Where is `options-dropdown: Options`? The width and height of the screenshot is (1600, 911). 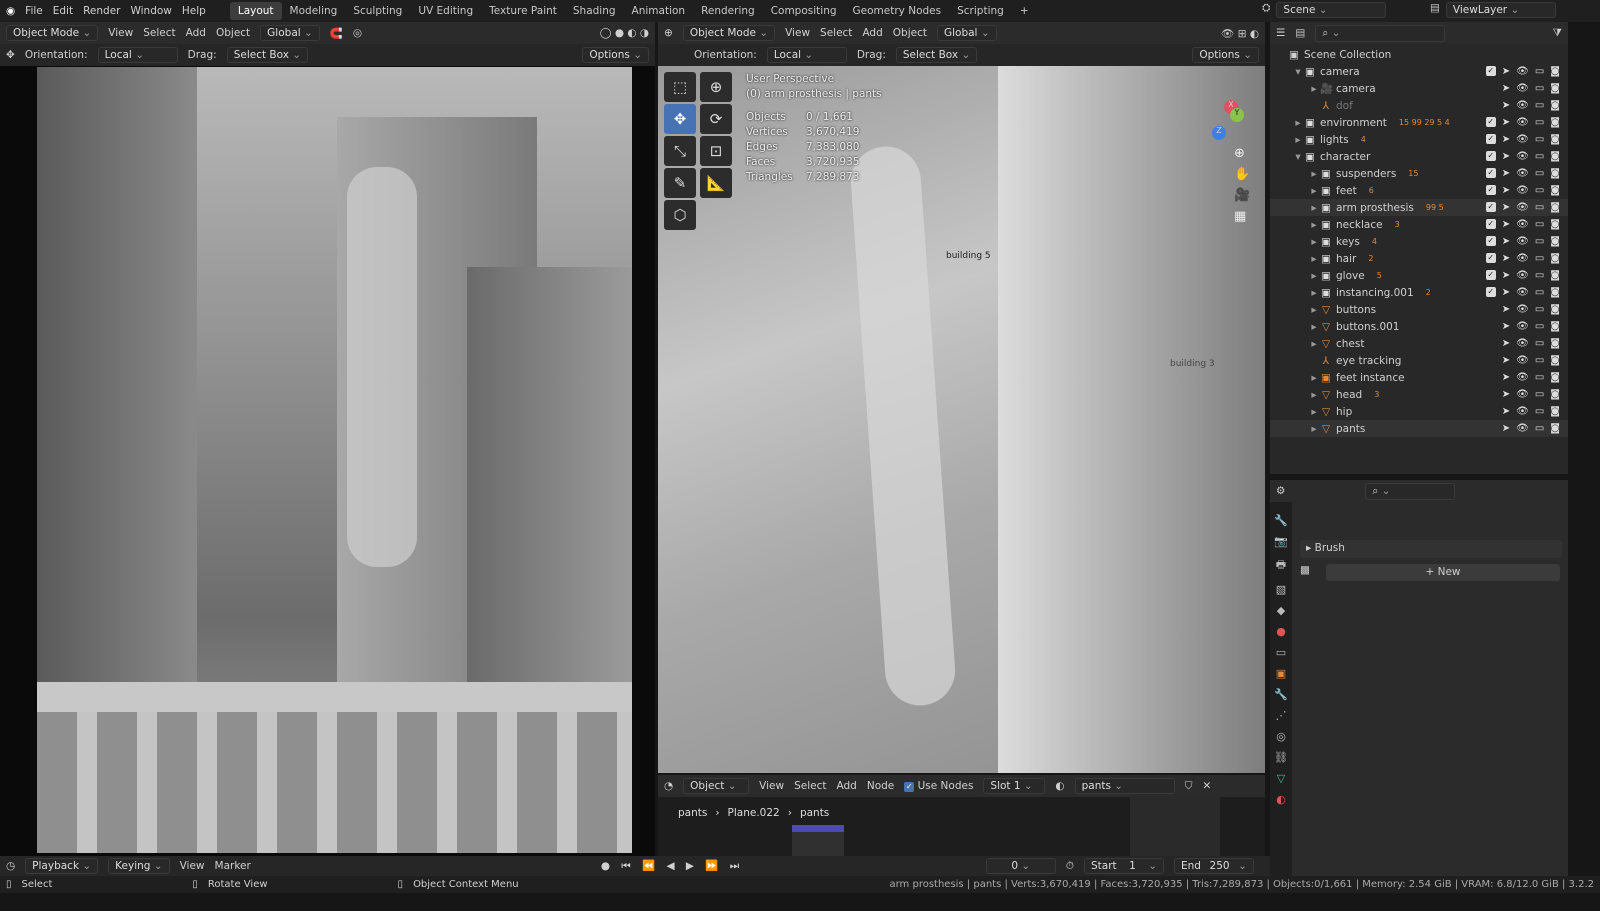
options-dropdown: Options is located at coordinates (1225, 55).